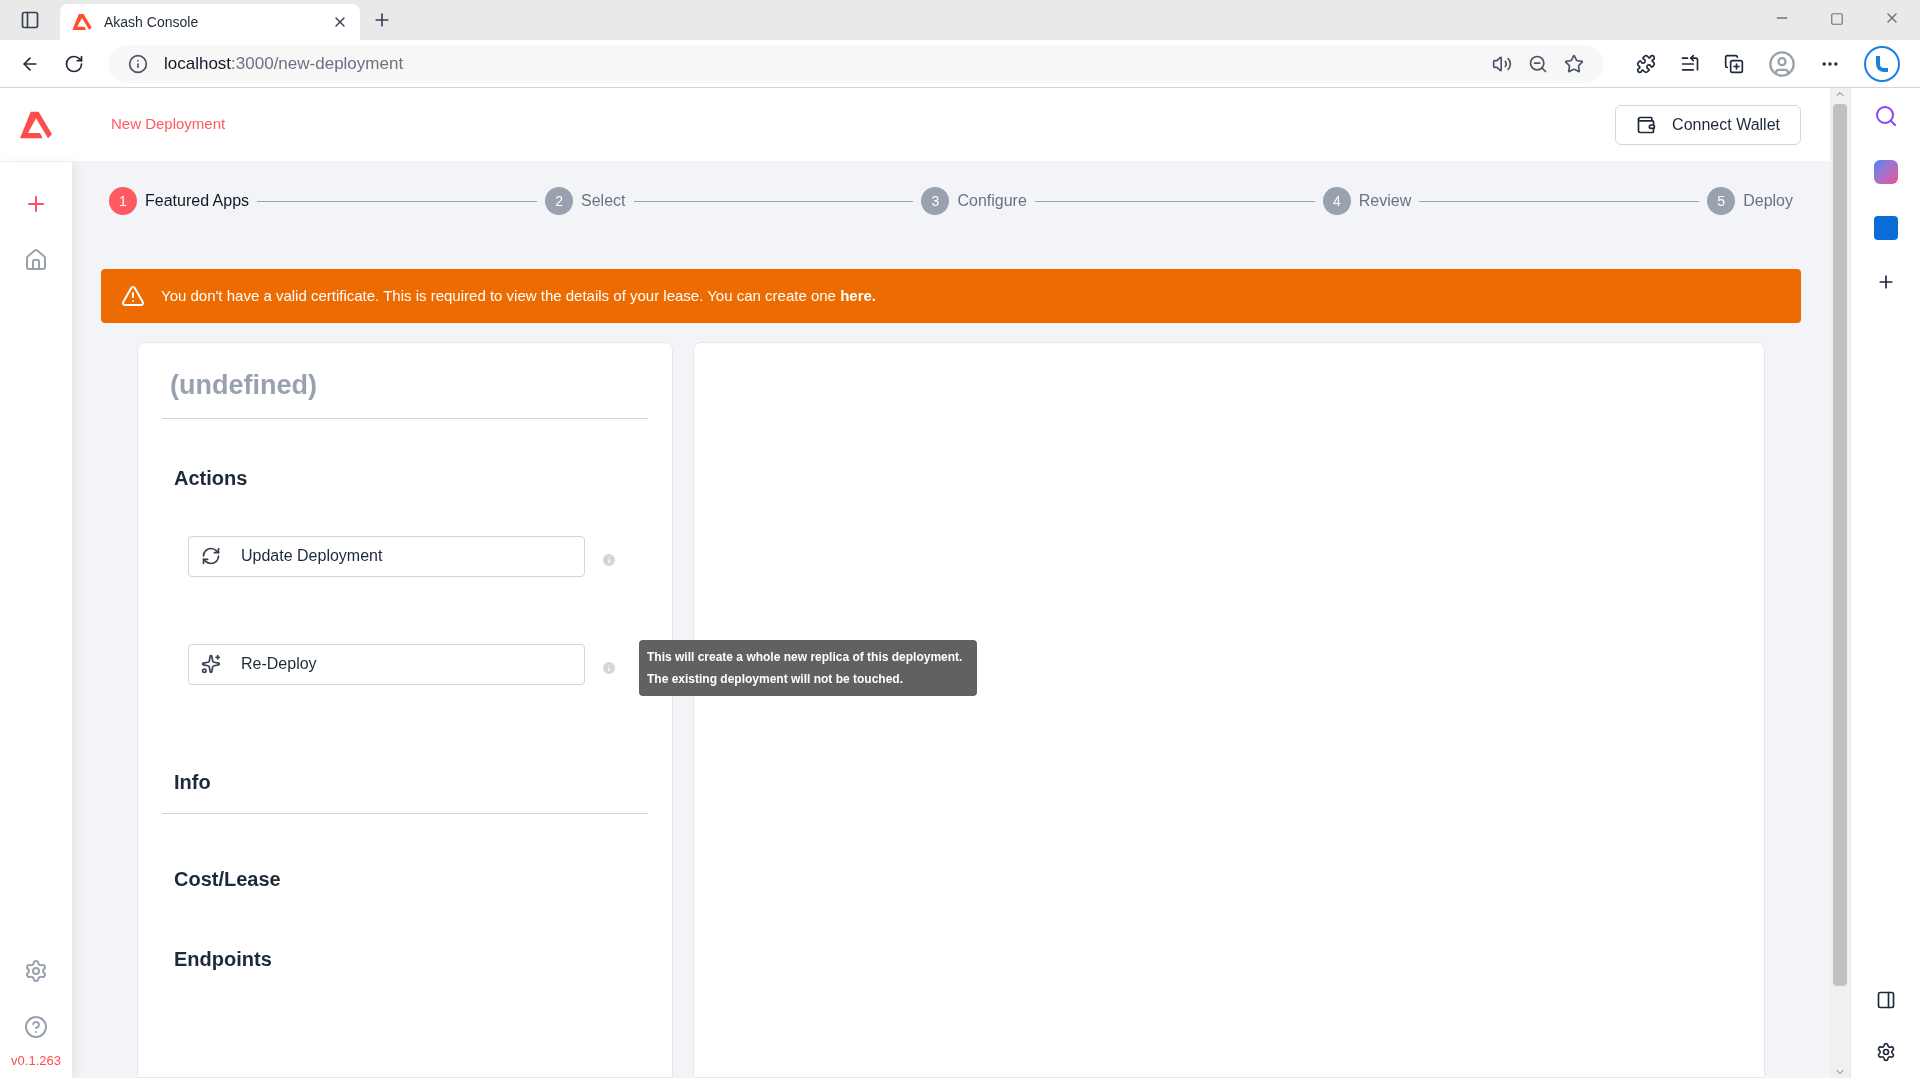  What do you see at coordinates (585, 201) in the screenshot?
I see `step: 2 Select` at bounding box center [585, 201].